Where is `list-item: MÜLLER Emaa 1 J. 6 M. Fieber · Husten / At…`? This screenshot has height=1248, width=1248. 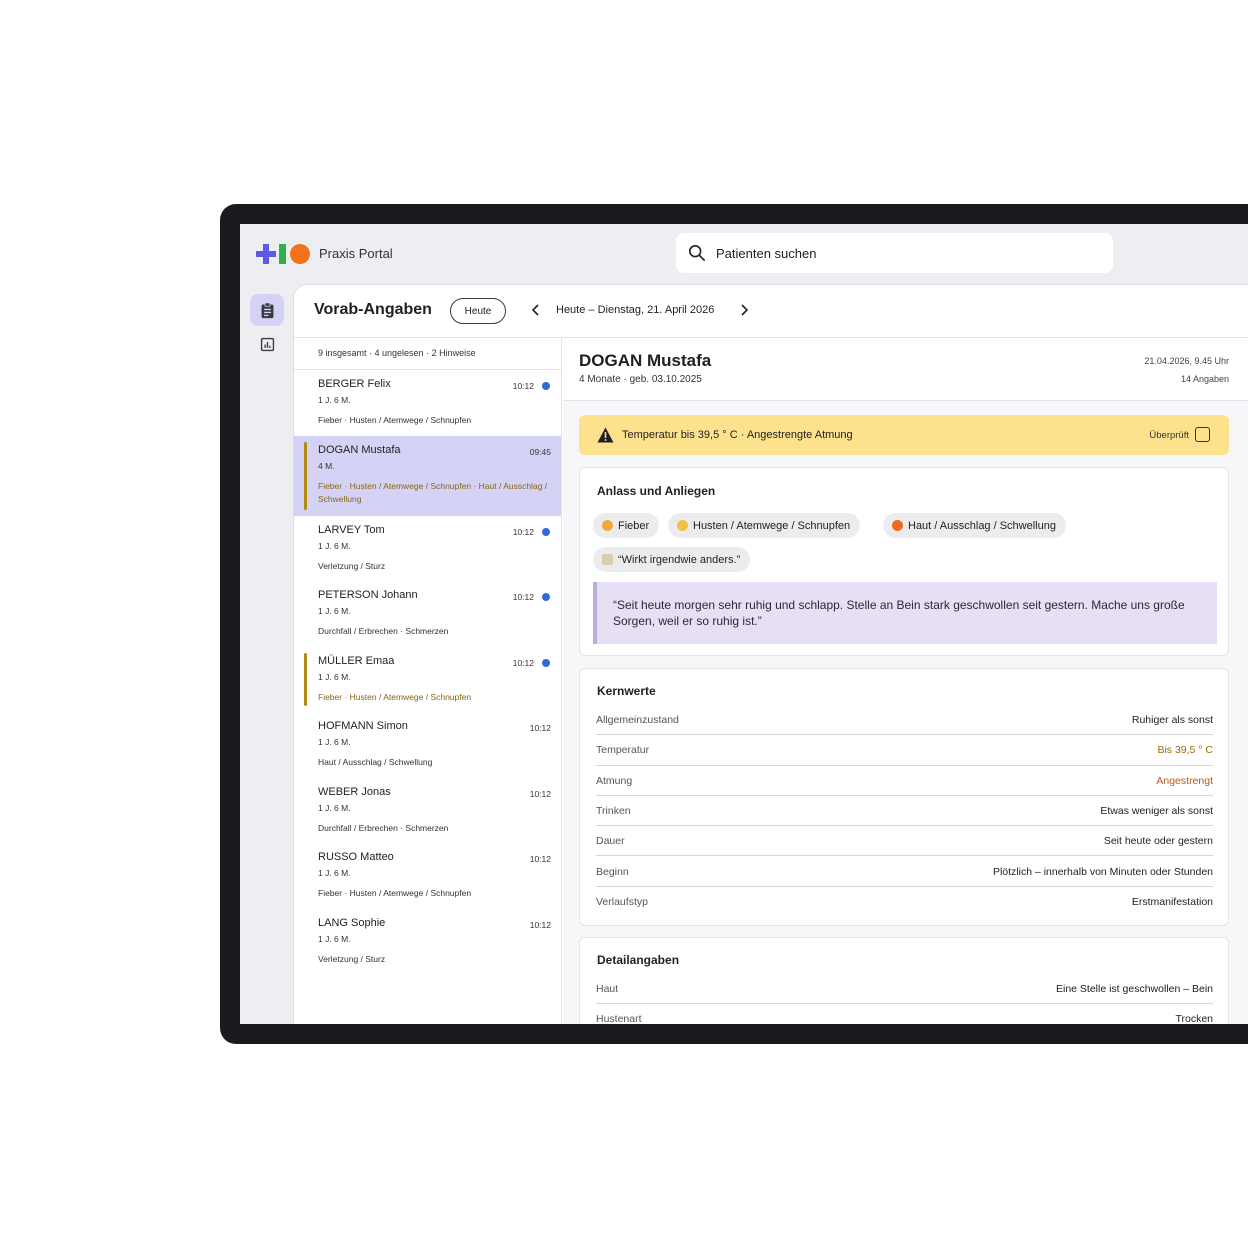 list-item: MÜLLER Emaa 1 J. 6 M. Fieber · Husten / At… is located at coordinates (427, 680).